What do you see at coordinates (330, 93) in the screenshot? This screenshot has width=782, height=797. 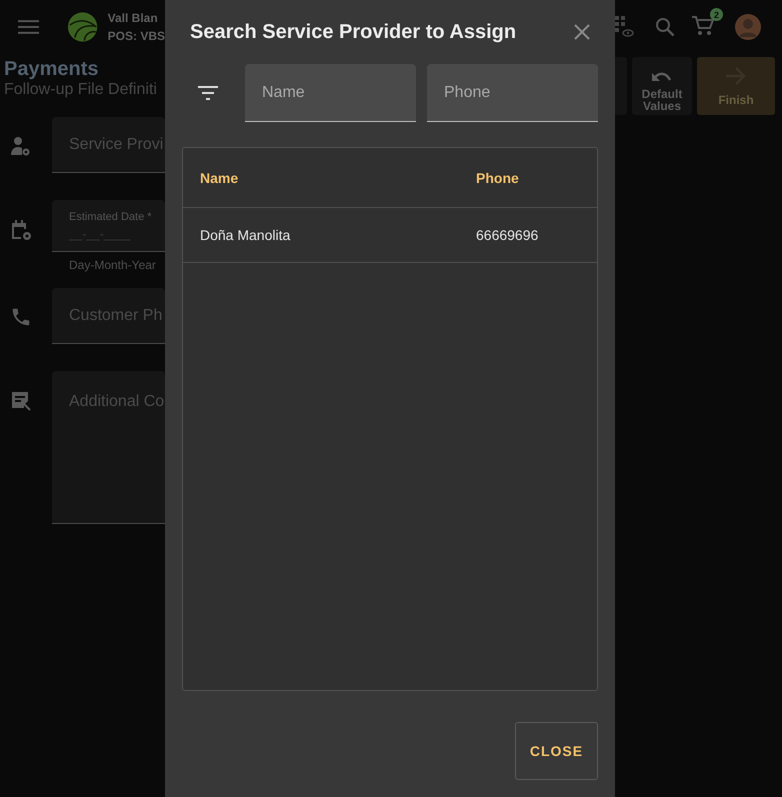 I see `search-field: Name` at bounding box center [330, 93].